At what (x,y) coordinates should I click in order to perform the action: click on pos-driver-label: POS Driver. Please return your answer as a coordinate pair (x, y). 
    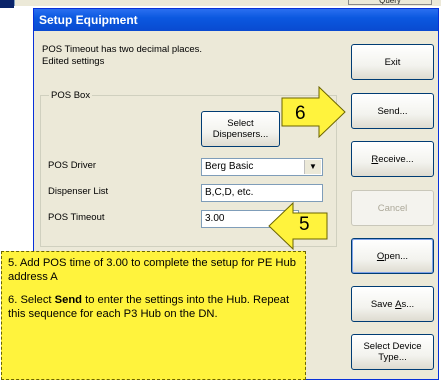
    Looking at the image, I should click on (72, 165).